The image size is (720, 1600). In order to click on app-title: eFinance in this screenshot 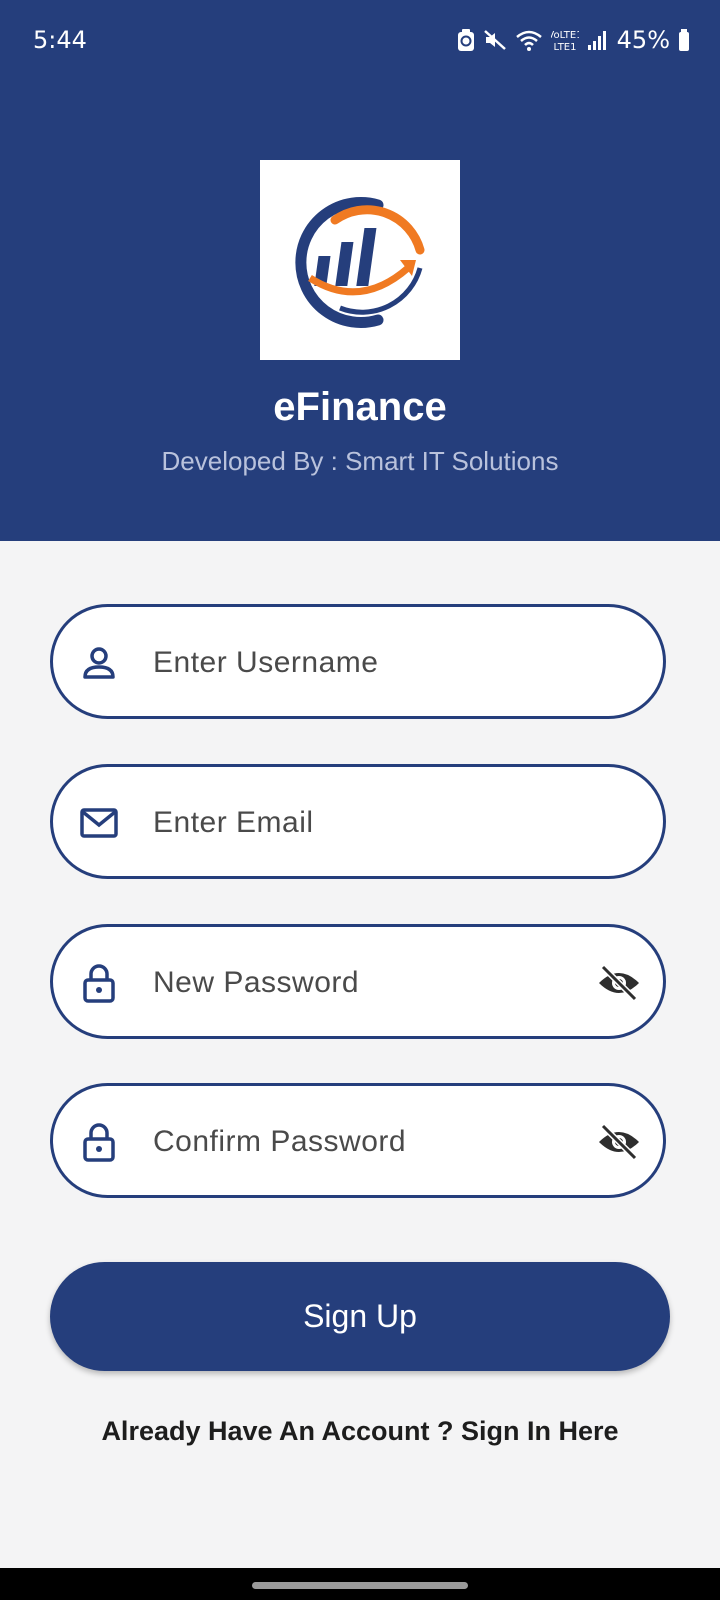, I will do `click(360, 407)`.